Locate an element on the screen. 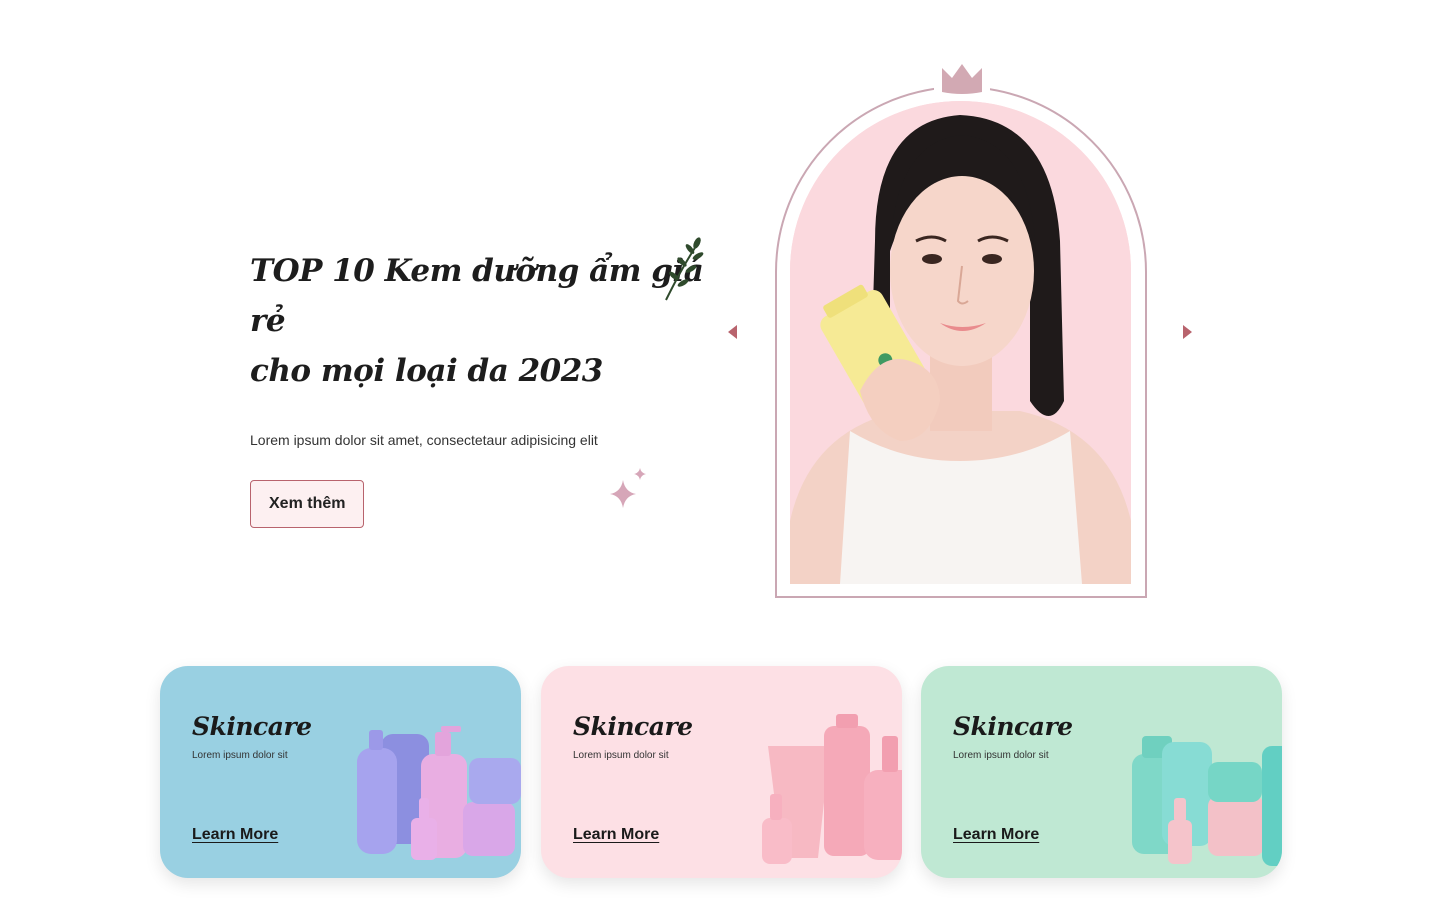 This screenshot has width=1442, height=918. hero-title-line1: TOP 10 Kem dưỡng ẩm giá rẻ is located at coordinates (477, 296).